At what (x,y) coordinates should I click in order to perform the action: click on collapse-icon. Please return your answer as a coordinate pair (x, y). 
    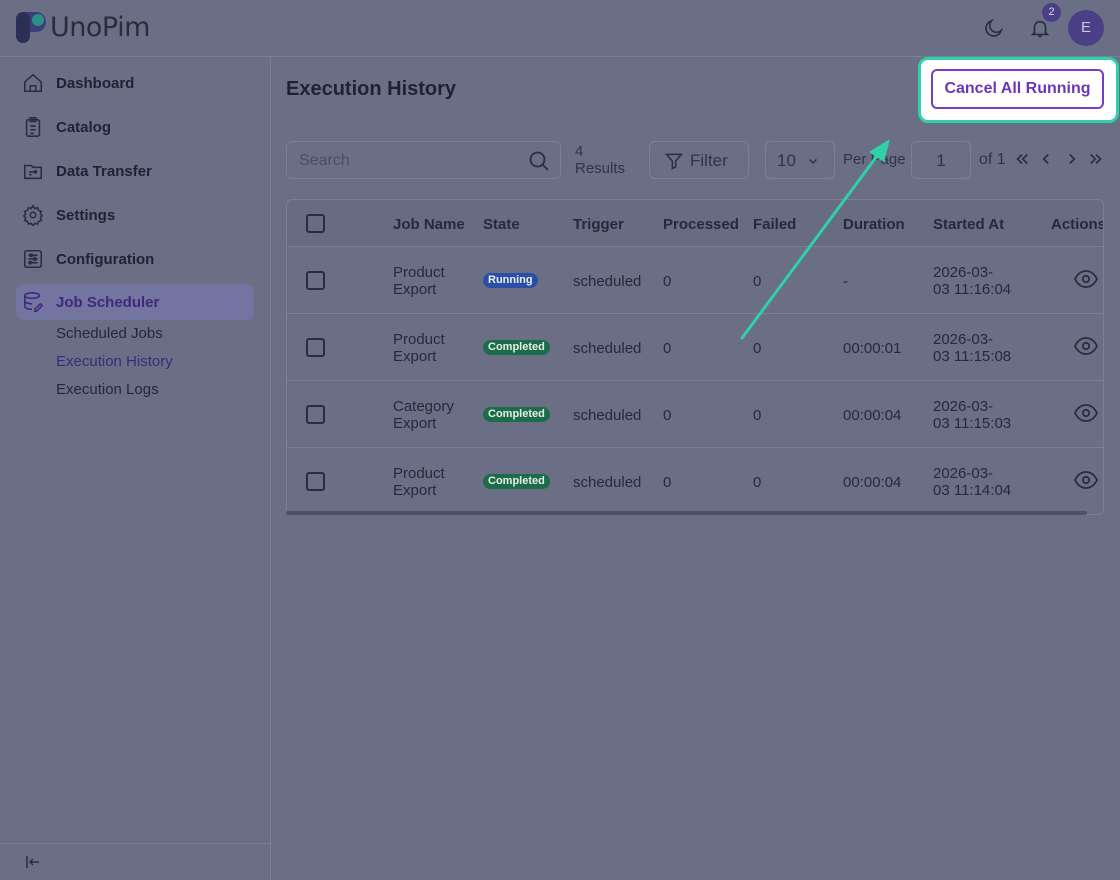
    Looking at the image, I should click on (33, 862).